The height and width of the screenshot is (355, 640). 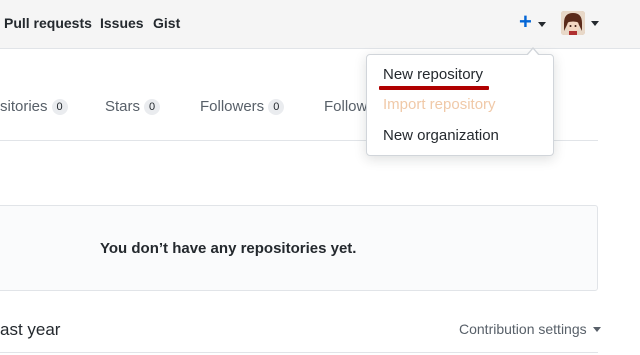 What do you see at coordinates (166, 23) in the screenshot?
I see `nav-gist: Gist` at bounding box center [166, 23].